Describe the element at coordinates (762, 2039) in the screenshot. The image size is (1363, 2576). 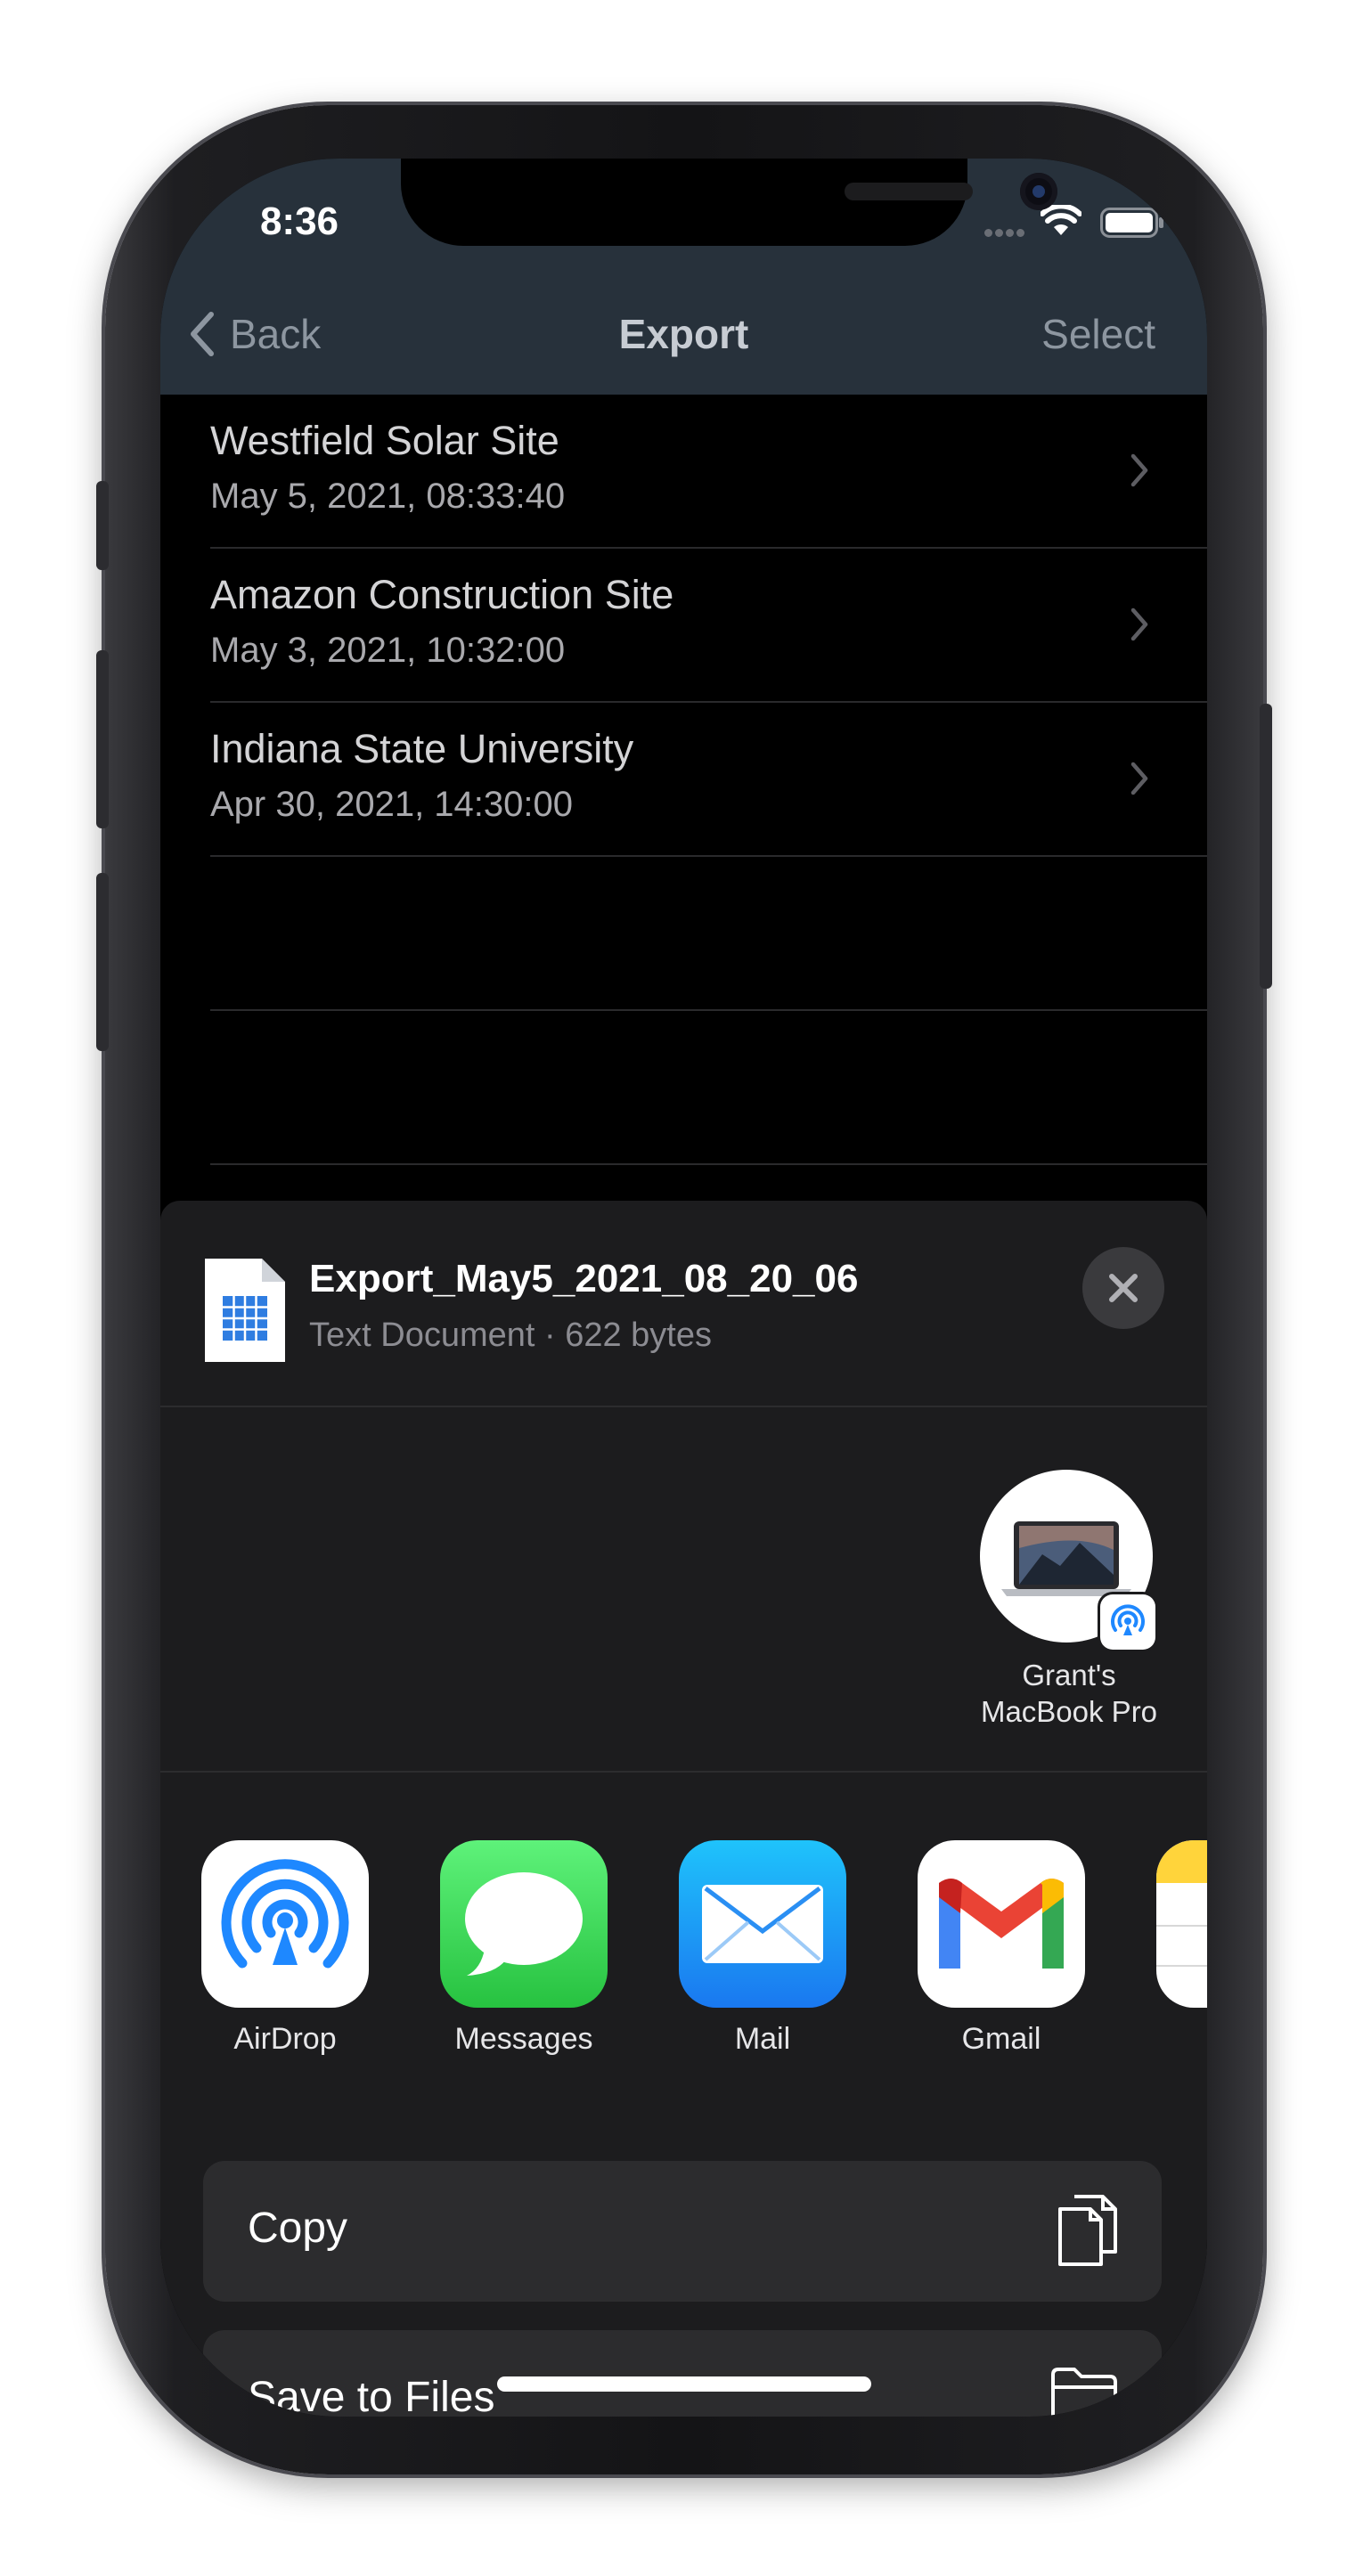
I see `app-label: Mail` at that location.